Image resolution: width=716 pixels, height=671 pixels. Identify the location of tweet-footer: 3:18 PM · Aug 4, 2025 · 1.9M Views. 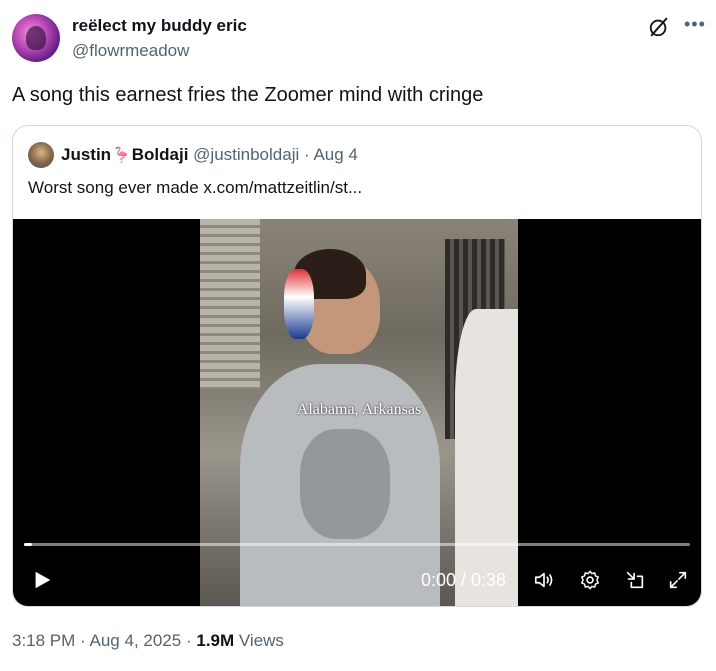
(148, 641).